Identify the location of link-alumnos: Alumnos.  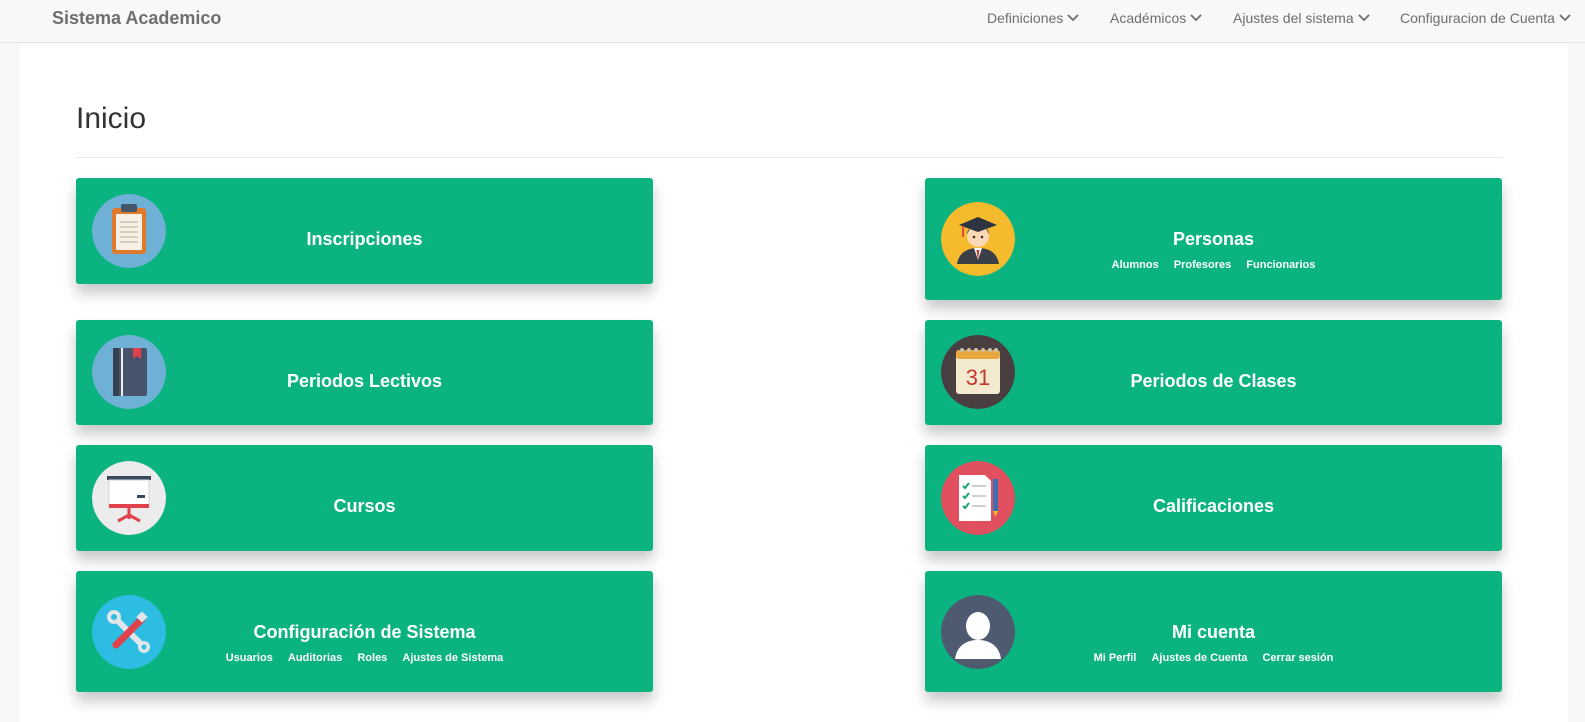
(1135, 265).